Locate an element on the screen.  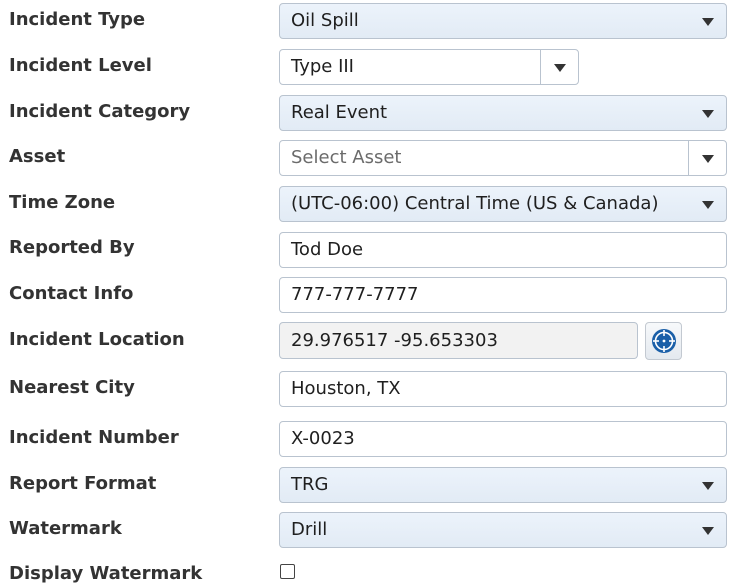
incident-level-dropdown-button is located at coordinates (559, 67).